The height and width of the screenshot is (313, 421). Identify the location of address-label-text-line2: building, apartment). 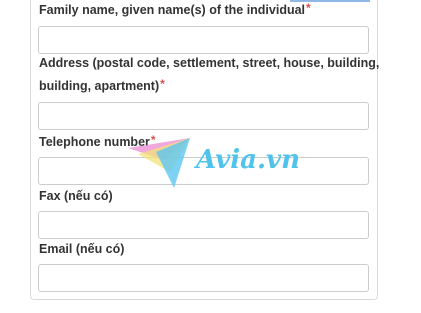
(99, 86).